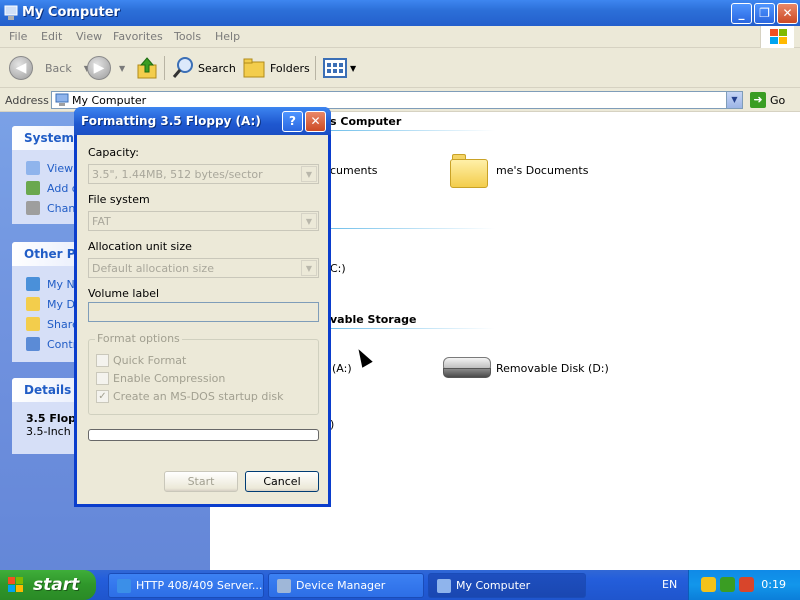 This screenshot has height=600, width=800. I want to click on search-icon, so click(182, 67).